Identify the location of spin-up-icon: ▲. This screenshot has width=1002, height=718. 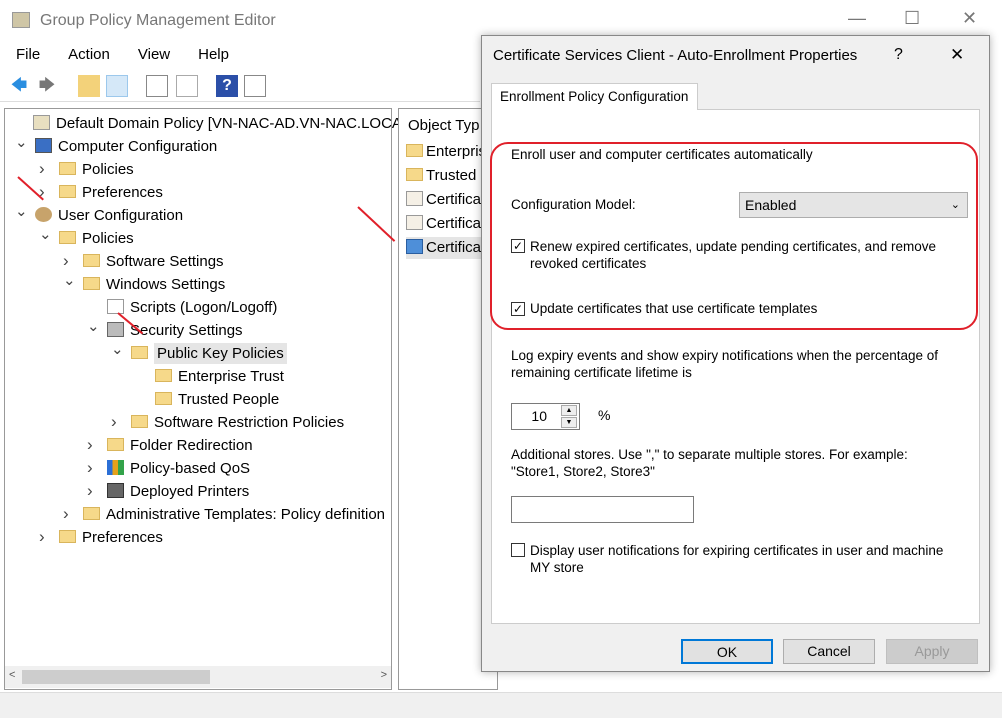
(569, 410).